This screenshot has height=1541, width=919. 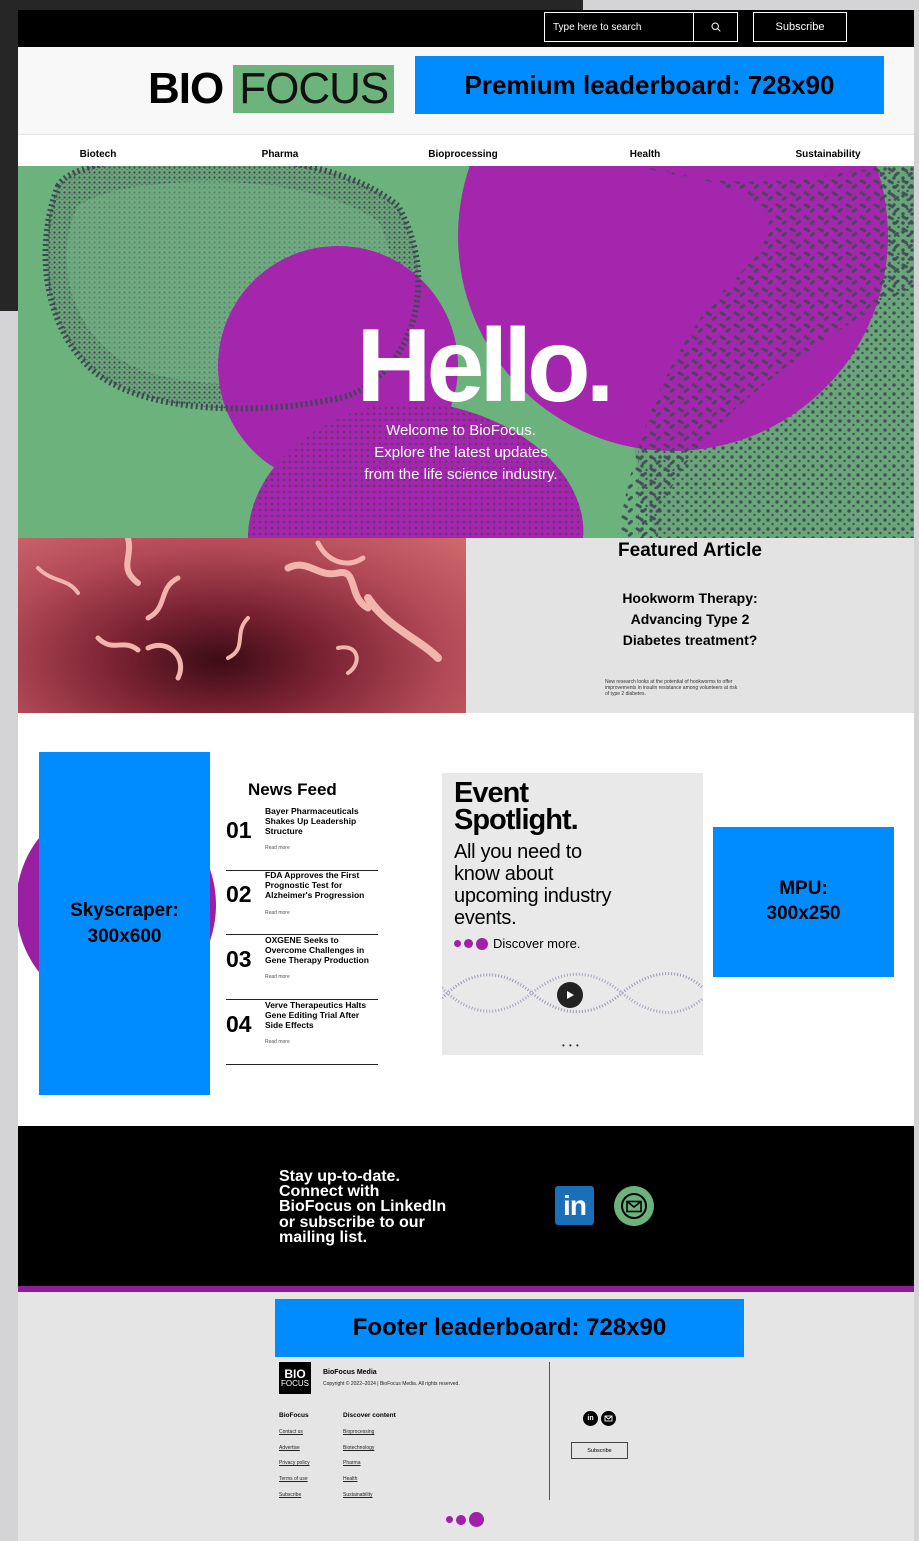 What do you see at coordinates (590, 1418) in the screenshot?
I see `footer-linkedin-icon: in` at bounding box center [590, 1418].